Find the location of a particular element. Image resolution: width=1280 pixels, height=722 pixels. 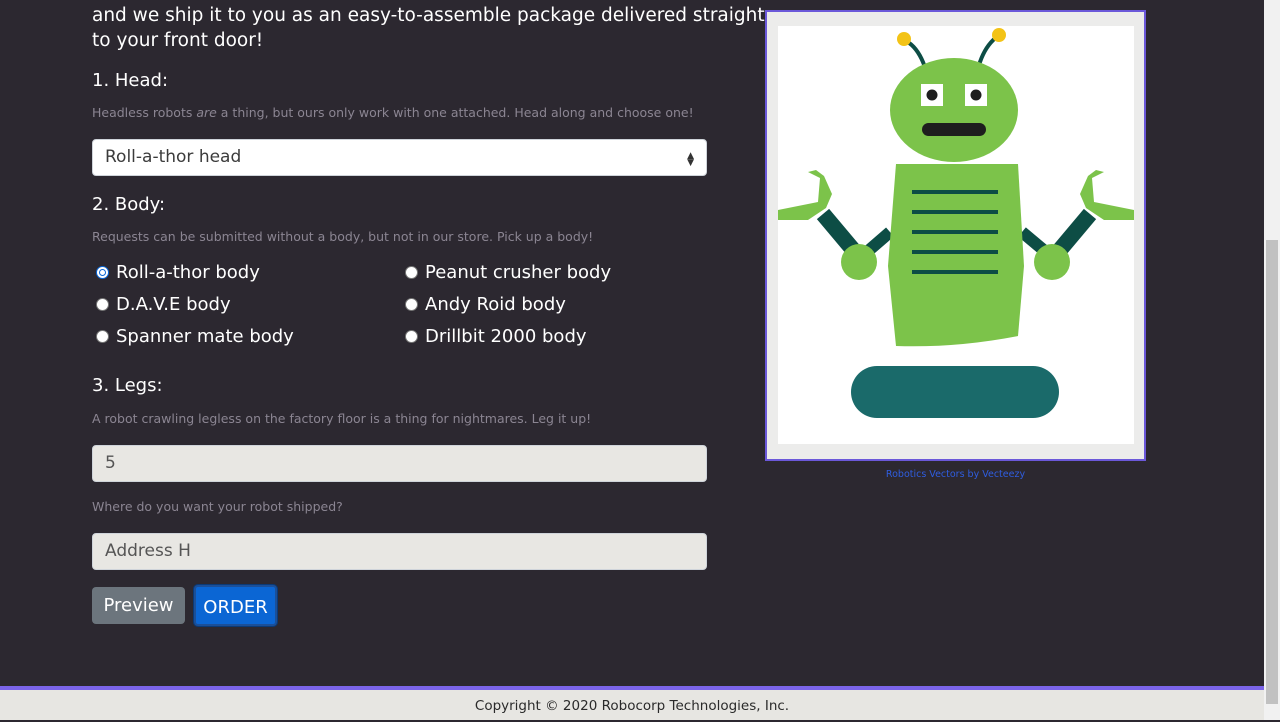

body-option-dave: D.A.V.E body is located at coordinates (163, 304).